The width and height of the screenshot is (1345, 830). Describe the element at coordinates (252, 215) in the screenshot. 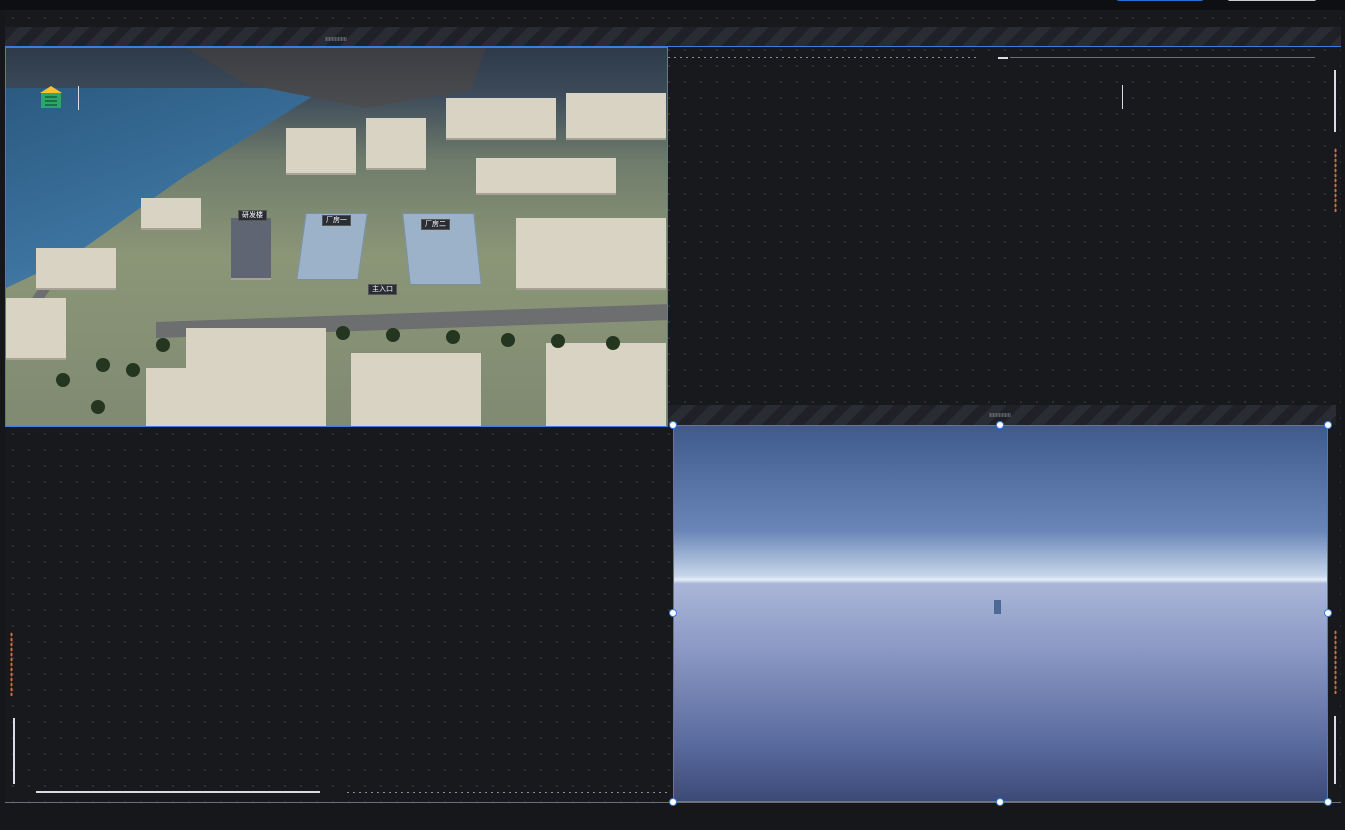

I see `label-rd-building: 研发楼` at that location.